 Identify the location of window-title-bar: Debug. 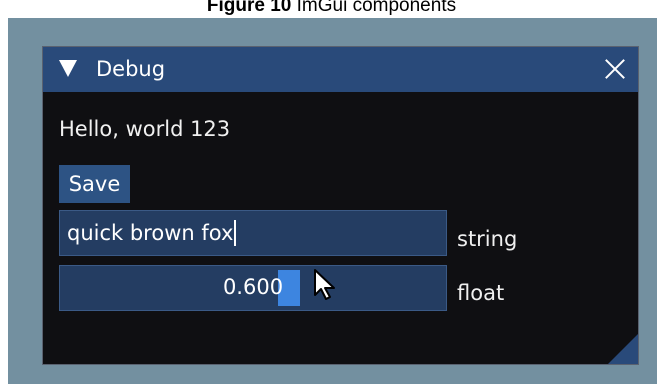
(340, 69).